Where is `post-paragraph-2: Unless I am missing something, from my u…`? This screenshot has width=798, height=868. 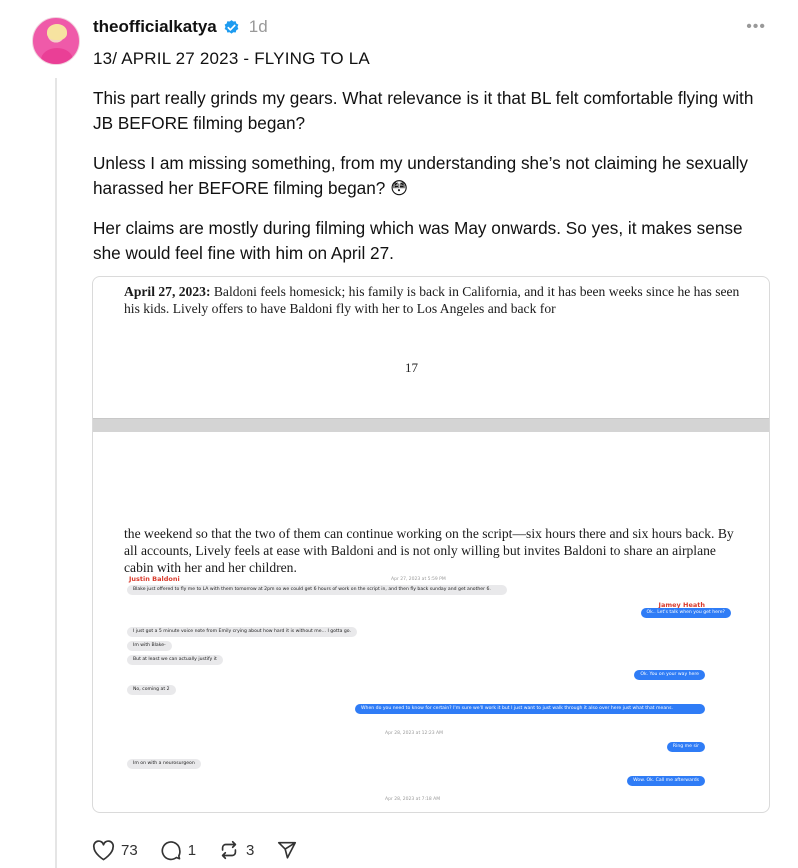 post-paragraph-2: Unless I am missing something, from my u… is located at coordinates (421, 175).